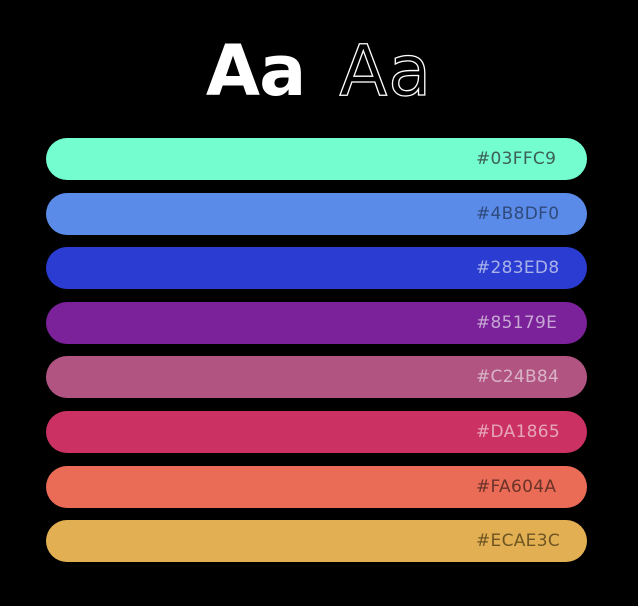 This screenshot has height=606, width=638. What do you see at coordinates (516, 159) in the screenshot?
I see `hex-code-label: #03FFC9` at bounding box center [516, 159].